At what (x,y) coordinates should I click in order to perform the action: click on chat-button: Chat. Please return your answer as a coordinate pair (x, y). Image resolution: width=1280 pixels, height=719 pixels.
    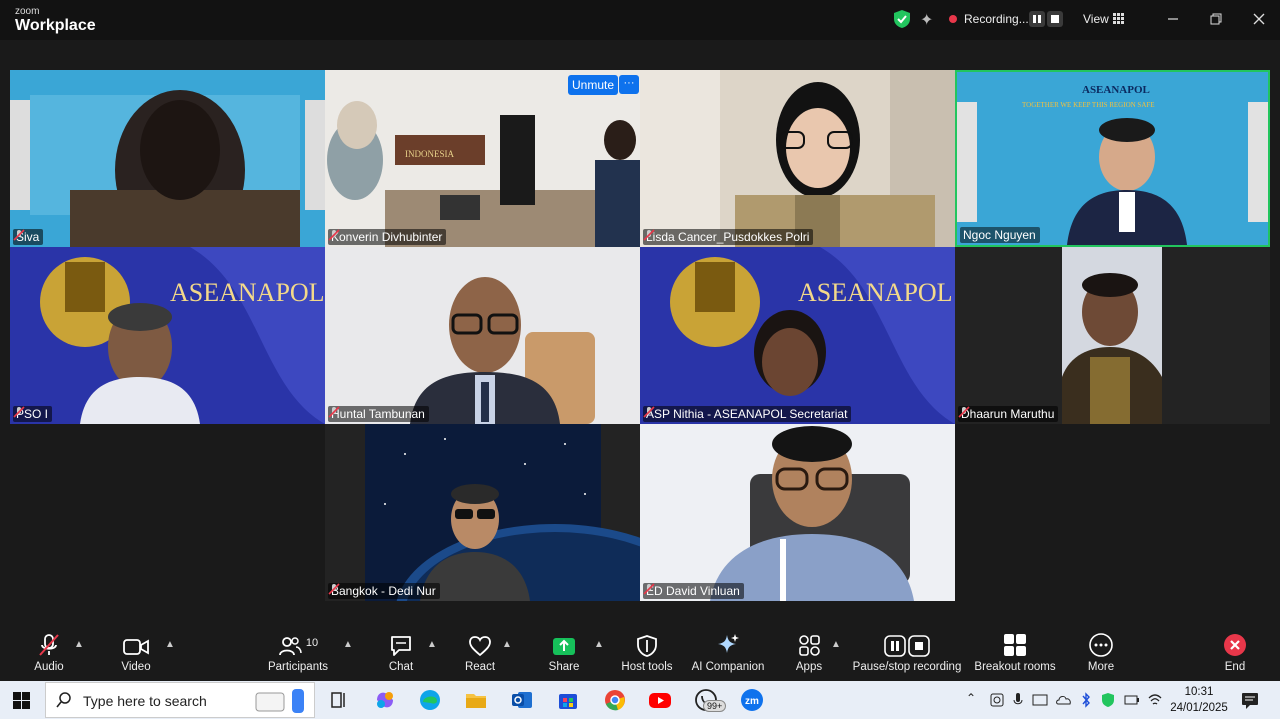
    Looking at the image, I should click on (401, 654).